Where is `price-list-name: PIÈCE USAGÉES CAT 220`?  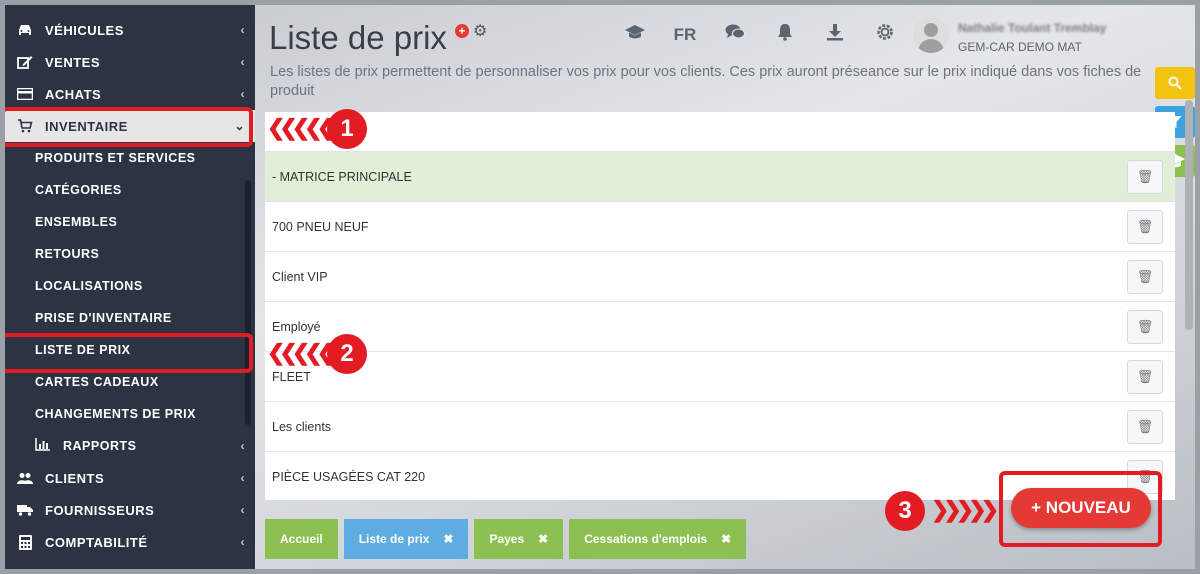
price-list-name: PIÈCE USAGÉES CAT 220 is located at coordinates (349, 476).